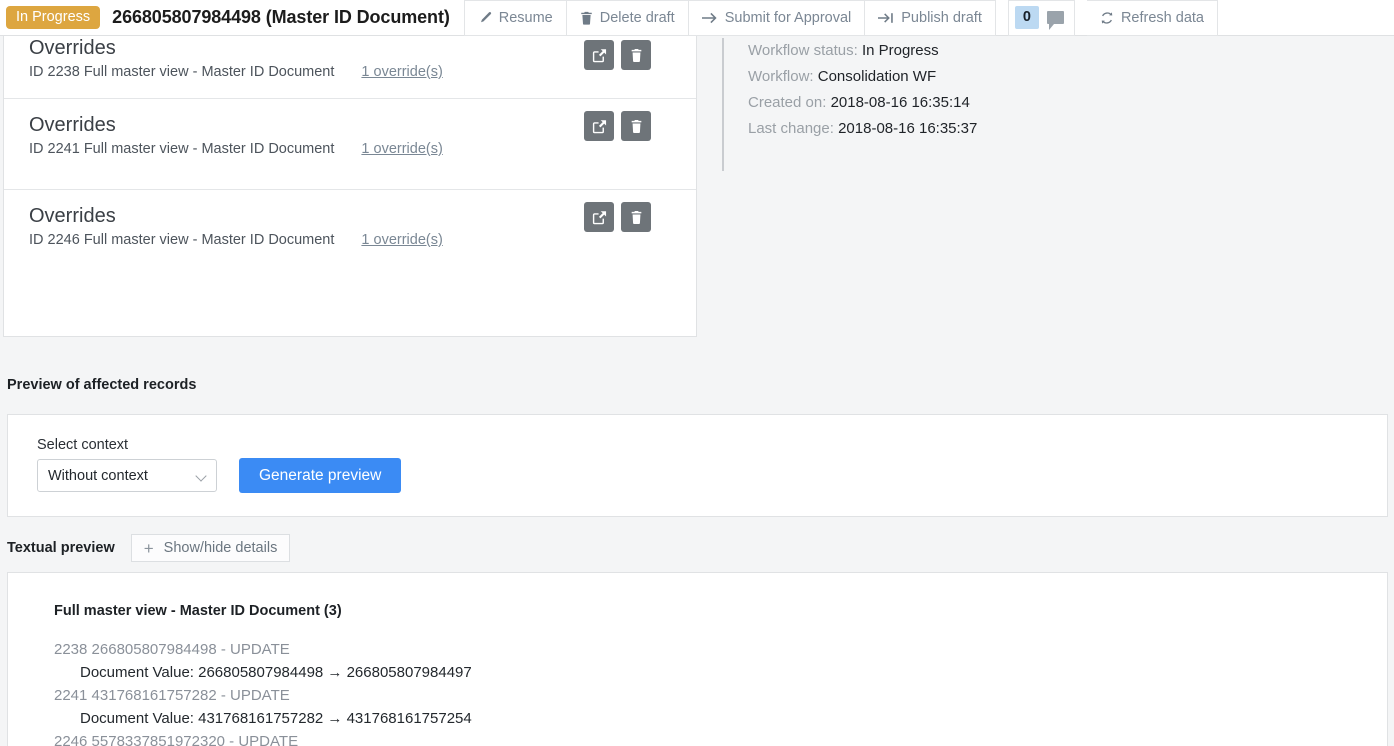 Image resolution: width=1394 pixels, height=746 pixels. What do you see at coordinates (787, 102) in the screenshot?
I see `created-on-label: Created on:` at bounding box center [787, 102].